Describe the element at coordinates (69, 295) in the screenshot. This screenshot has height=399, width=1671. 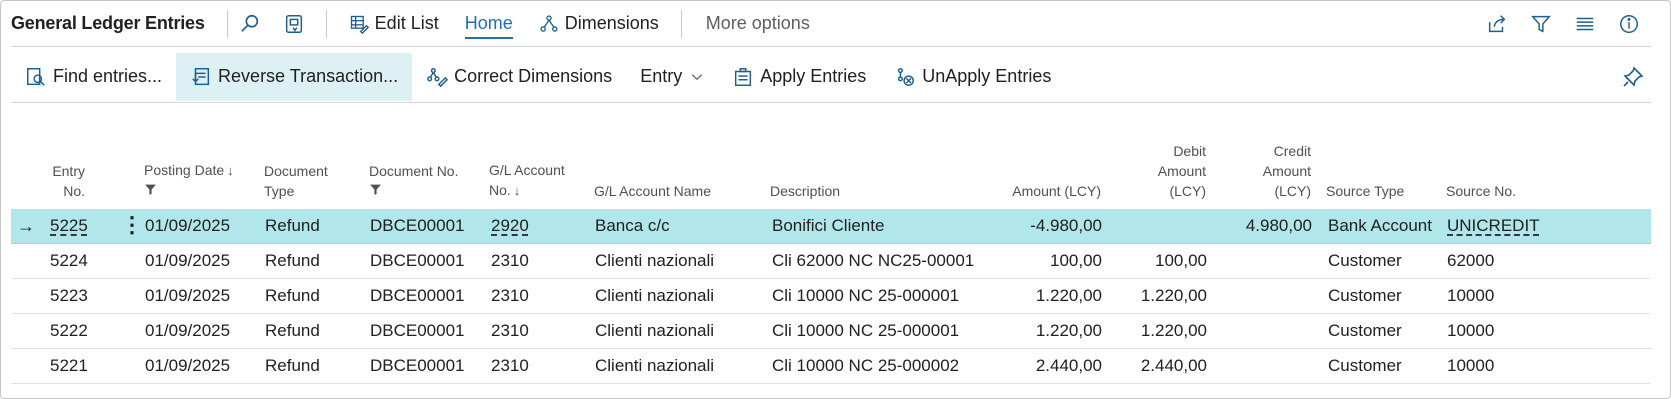
I see `cell-entry-no: 5223` at that location.